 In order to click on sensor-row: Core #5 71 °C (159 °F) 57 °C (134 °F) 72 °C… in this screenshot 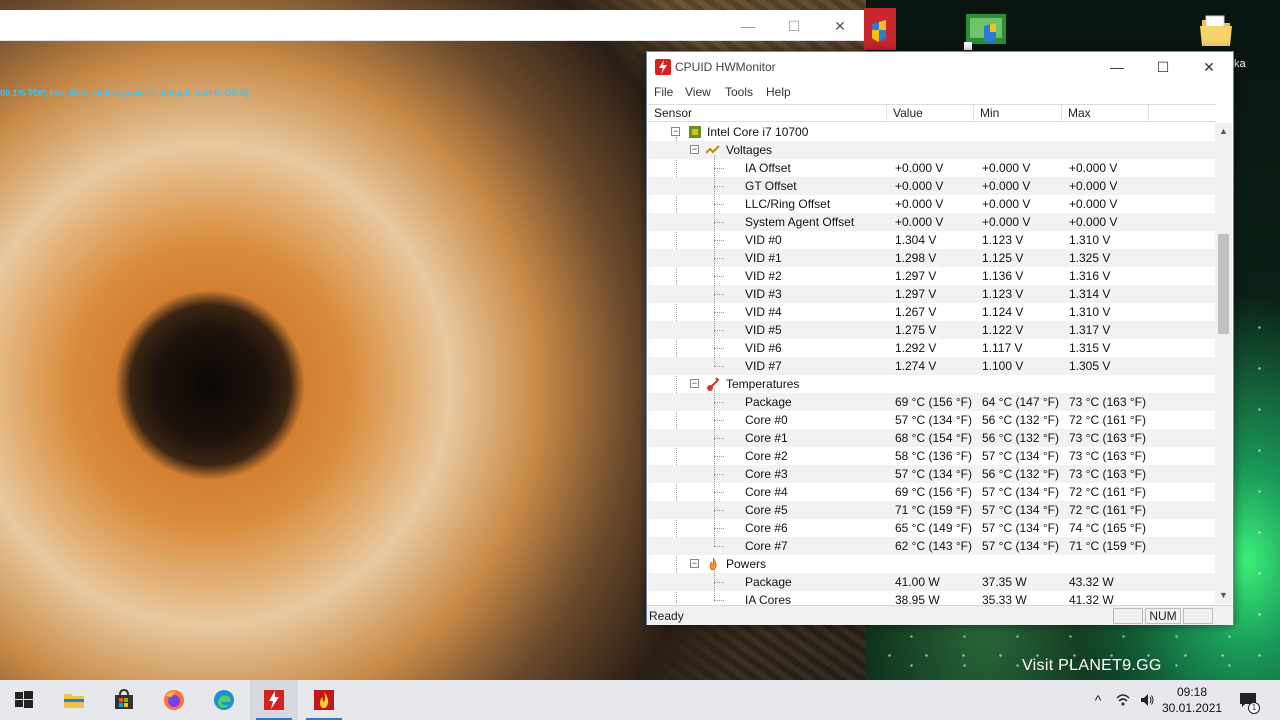, I will do `click(931, 510)`.